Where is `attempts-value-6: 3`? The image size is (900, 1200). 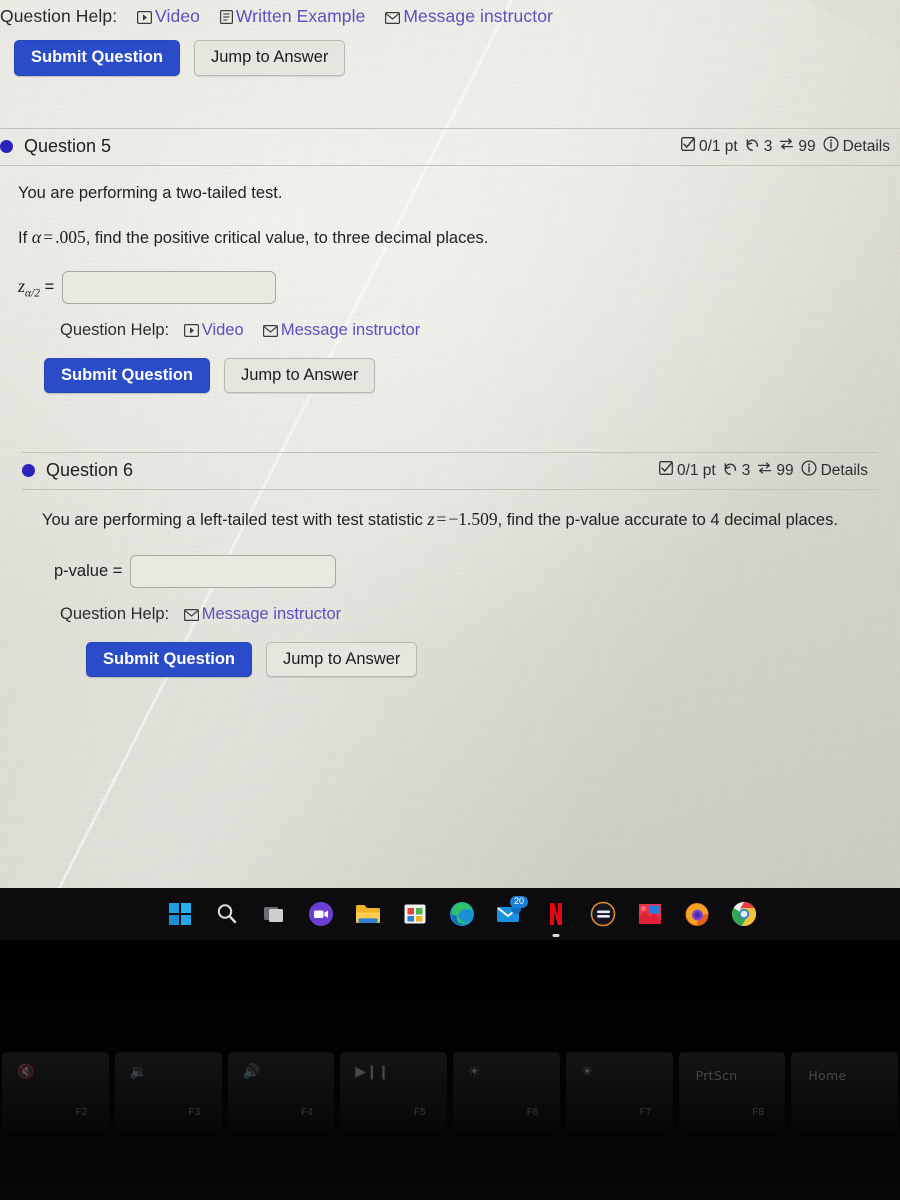
attempts-value-6: 3 is located at coordinates (746, 470).